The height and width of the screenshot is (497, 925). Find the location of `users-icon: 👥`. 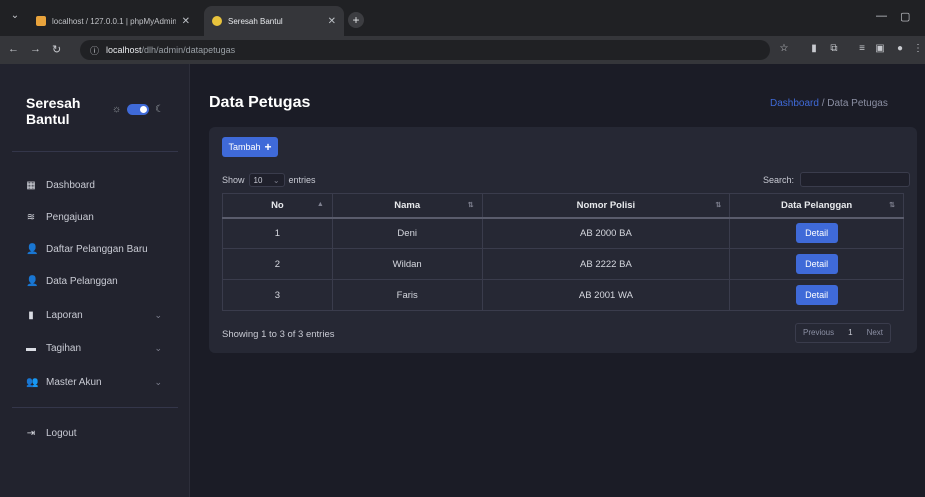

users-icon: 👥 is located at coordinates (32, 382).